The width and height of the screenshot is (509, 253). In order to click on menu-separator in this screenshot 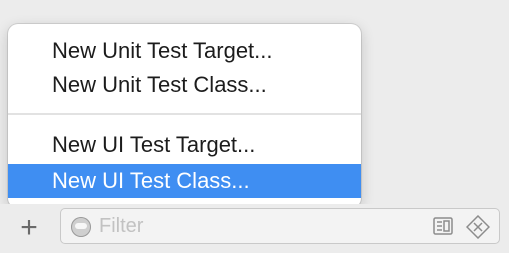, I will do `click(184, 114)`.